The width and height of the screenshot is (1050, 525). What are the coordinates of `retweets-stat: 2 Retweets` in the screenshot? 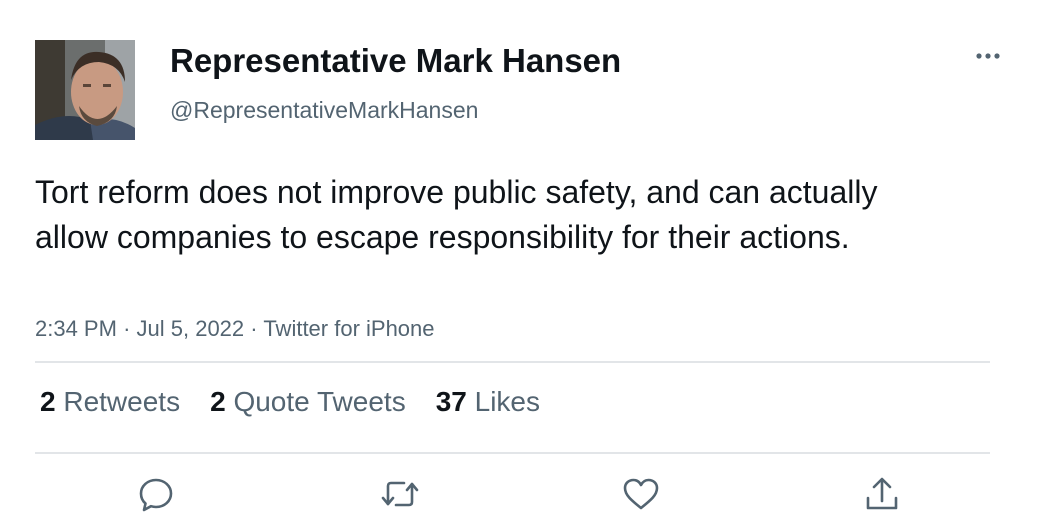 It's located at (110, 402).